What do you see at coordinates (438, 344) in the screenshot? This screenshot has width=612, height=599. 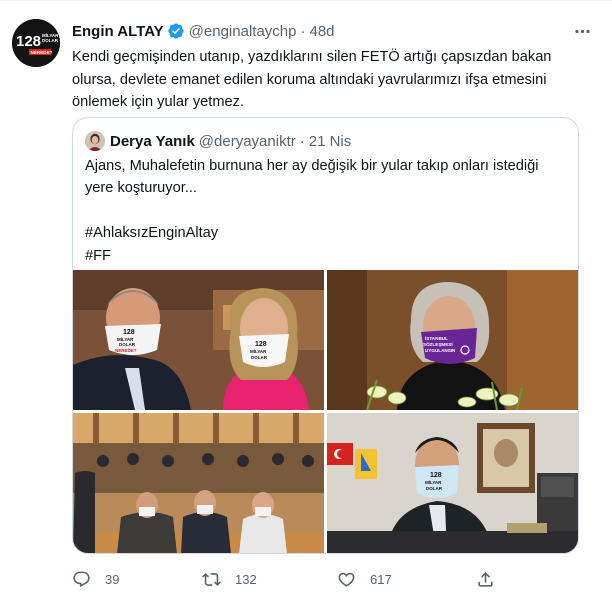 I see `purple-mask-text-2: SÖZLEŞMESİ` at bounding box center [438, 344].